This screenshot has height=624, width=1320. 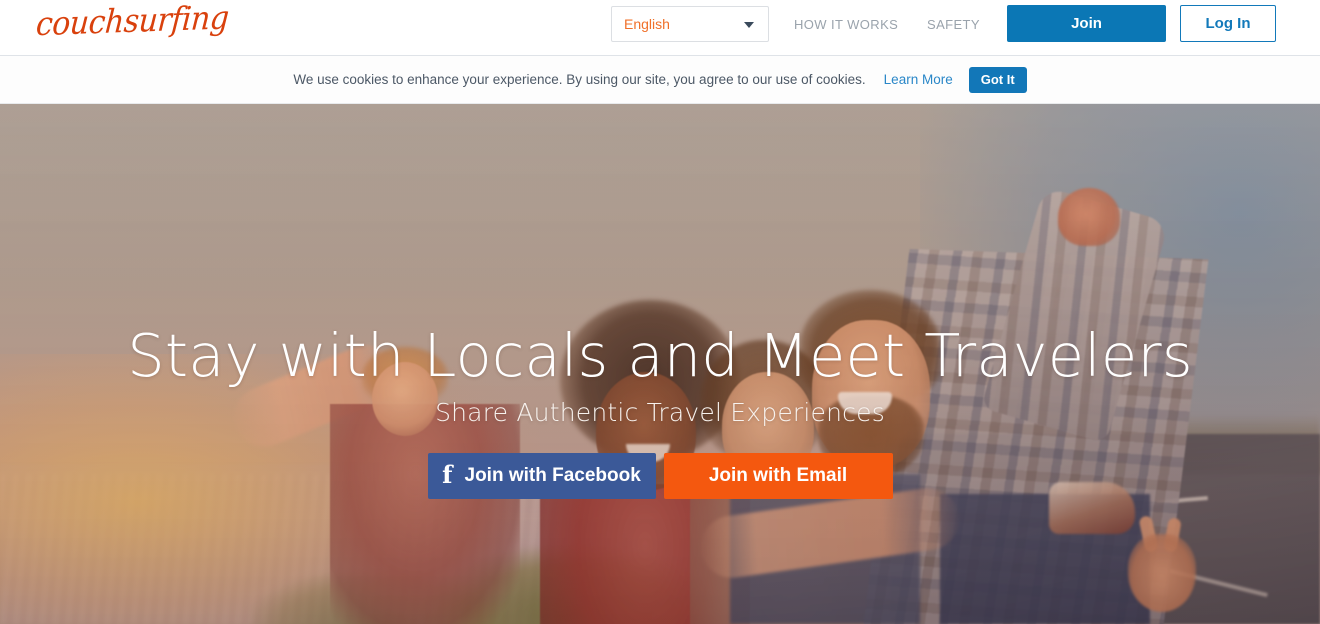 I want to click on couchsurfing-logo: couchsurfing, so click(x=132, y=22).